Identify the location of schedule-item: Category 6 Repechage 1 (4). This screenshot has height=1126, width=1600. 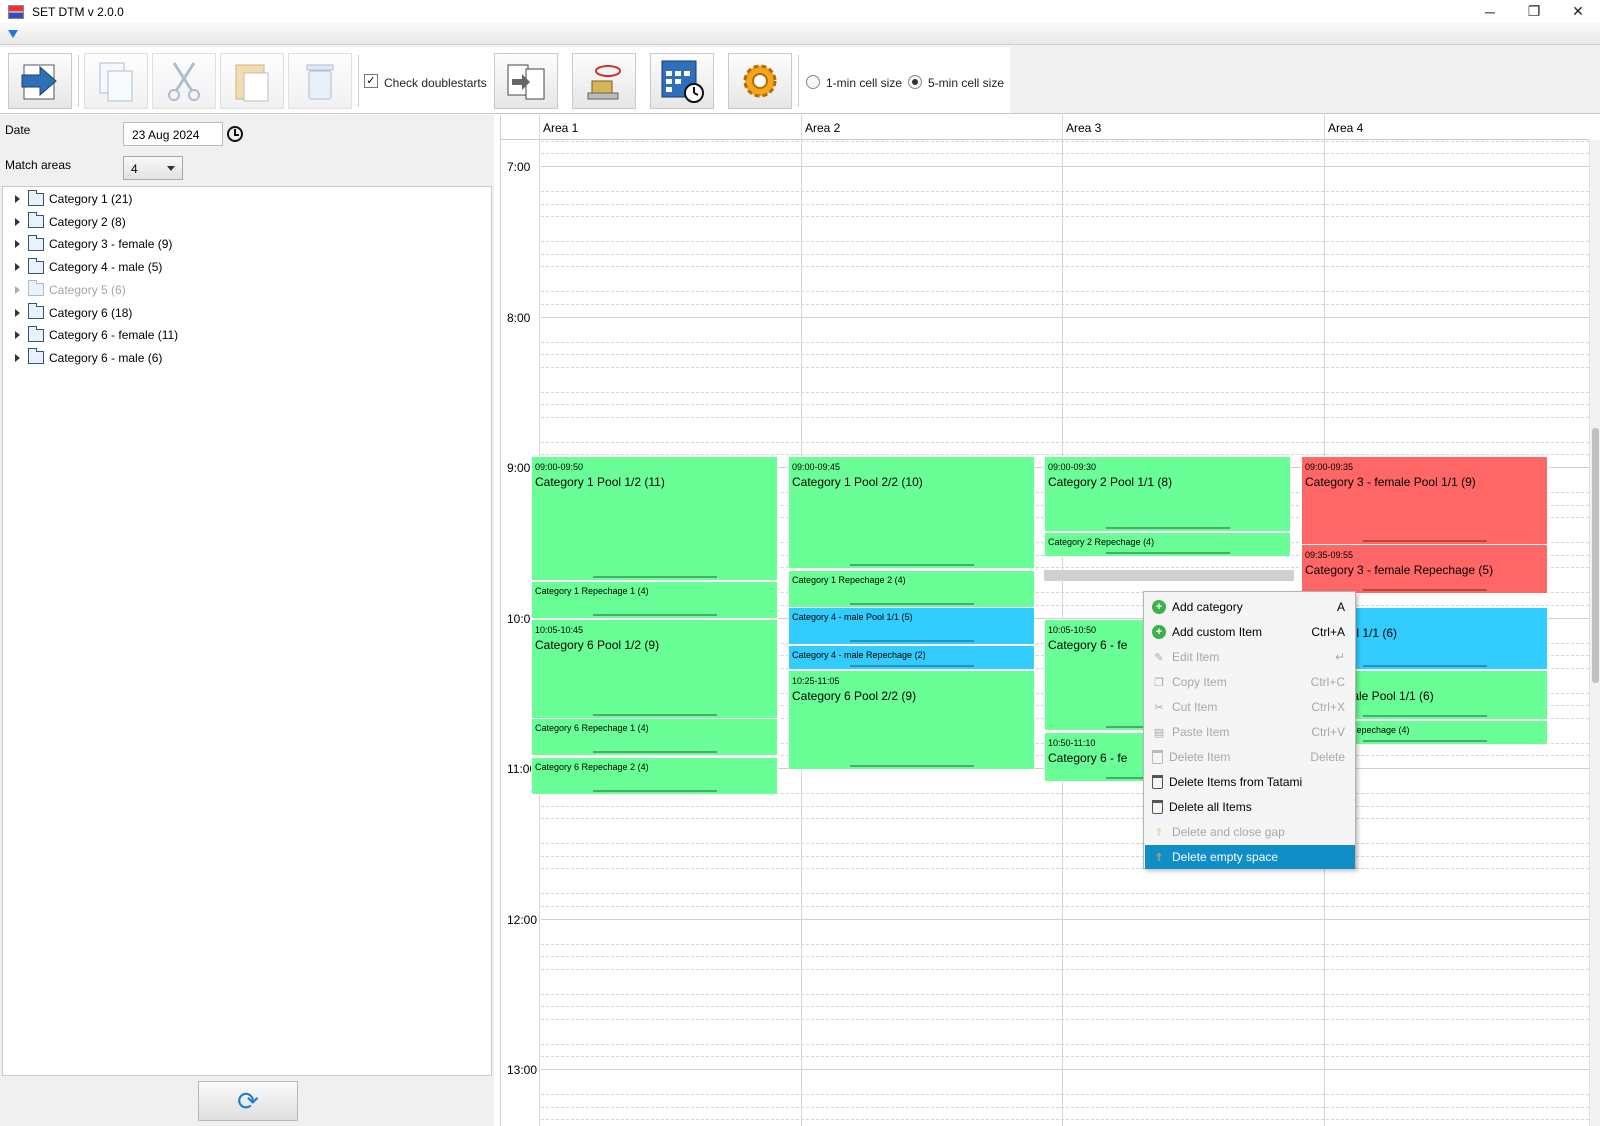
(654, 737).